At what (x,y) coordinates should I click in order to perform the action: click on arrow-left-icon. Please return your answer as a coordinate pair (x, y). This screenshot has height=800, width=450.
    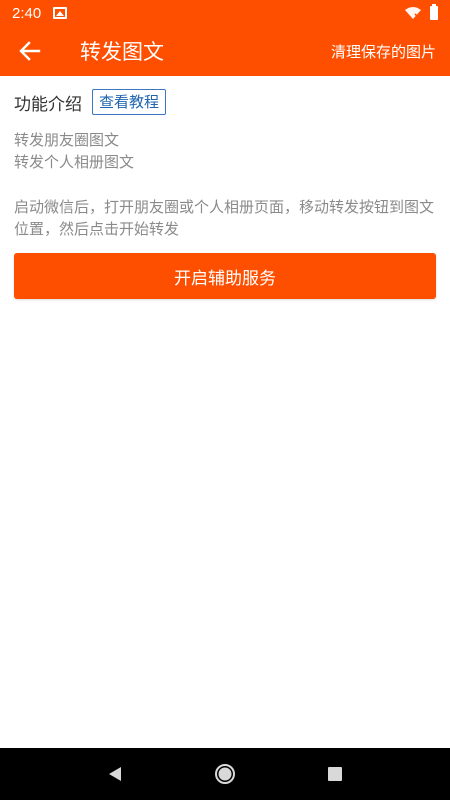
    Looking at the image, I should click on (30, 51).